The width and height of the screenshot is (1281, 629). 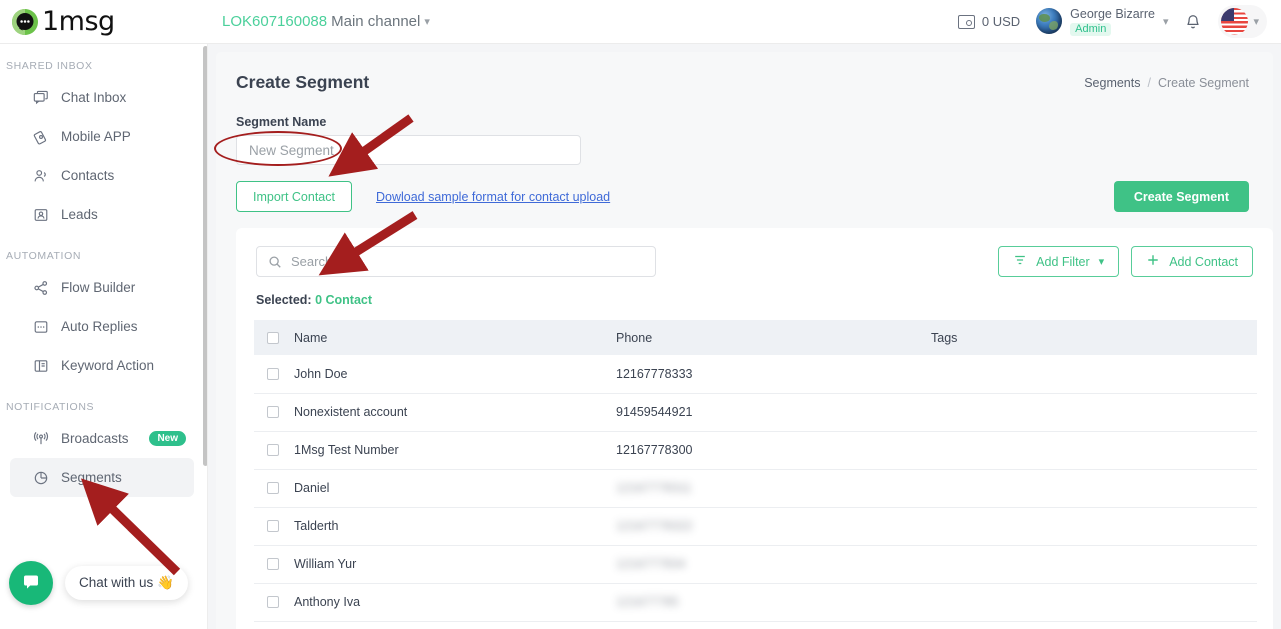 I want to click on import-contact-button: Import Contact, so click(x=294, y=196).